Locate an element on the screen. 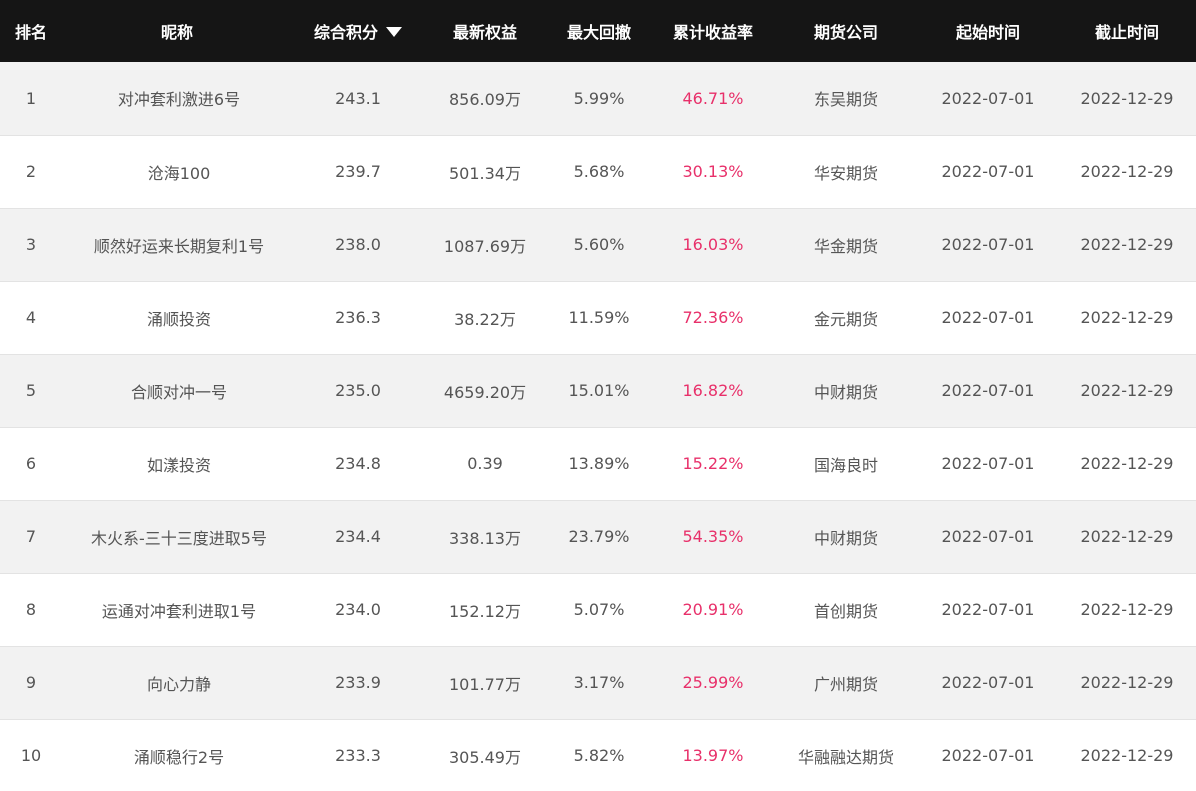  header-equity: 最新权益 is located at coordinates (485, 31).